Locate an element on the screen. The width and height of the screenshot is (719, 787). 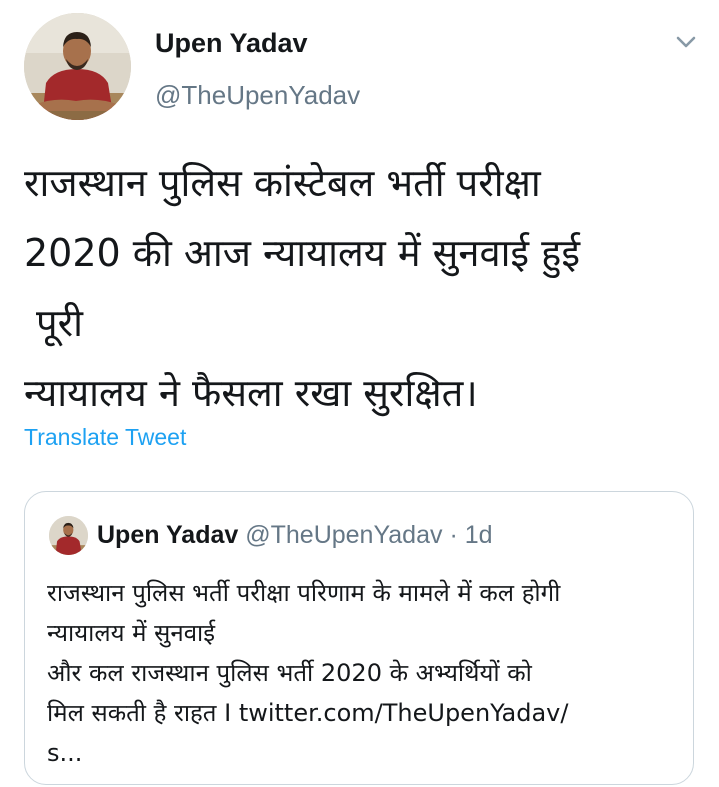
quoted-text-line: न्यायालय में सुनवाई is located at coordinates (131, 633).